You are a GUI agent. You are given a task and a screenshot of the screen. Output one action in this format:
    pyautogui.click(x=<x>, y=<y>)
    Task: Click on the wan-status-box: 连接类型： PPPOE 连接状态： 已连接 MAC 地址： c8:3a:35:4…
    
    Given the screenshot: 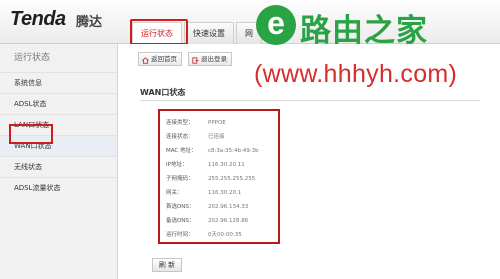 What is the action you would take?
    pyautogui.click(x=219, y=176)
    